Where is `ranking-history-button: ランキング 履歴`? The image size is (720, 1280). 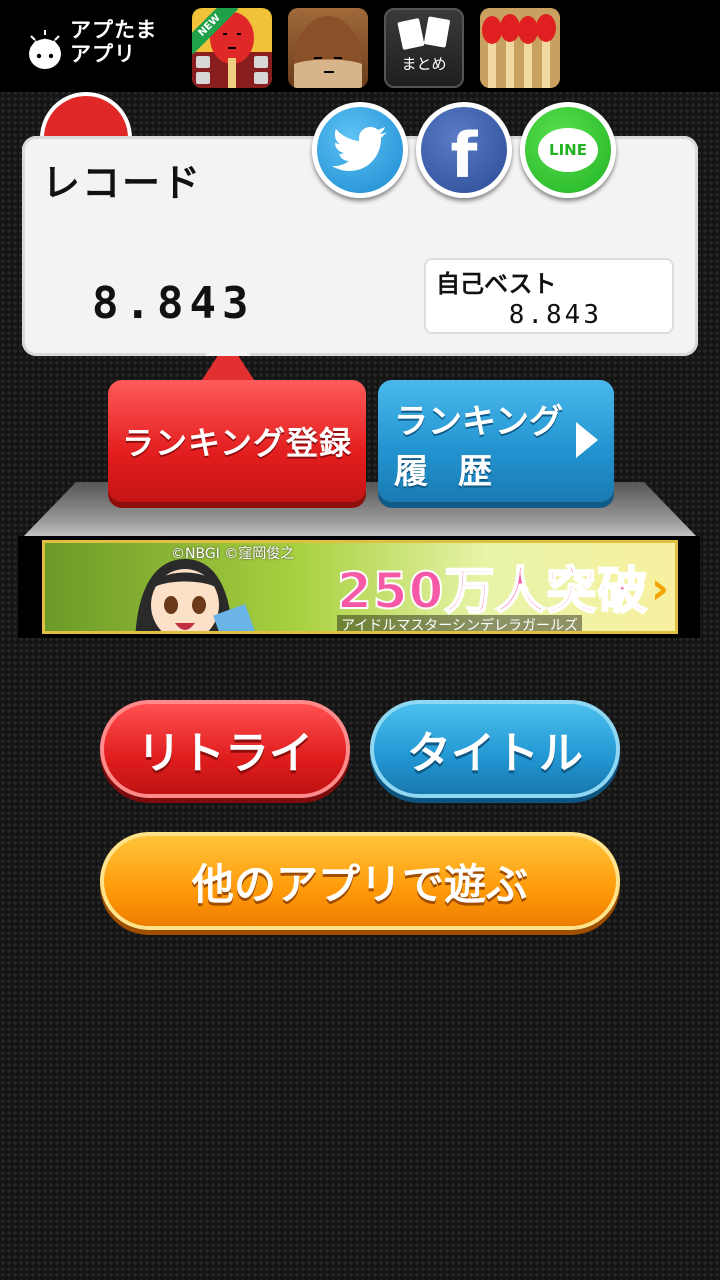
ranking-history-button: ランキング 履歴 is located at coordinates (496, 441).